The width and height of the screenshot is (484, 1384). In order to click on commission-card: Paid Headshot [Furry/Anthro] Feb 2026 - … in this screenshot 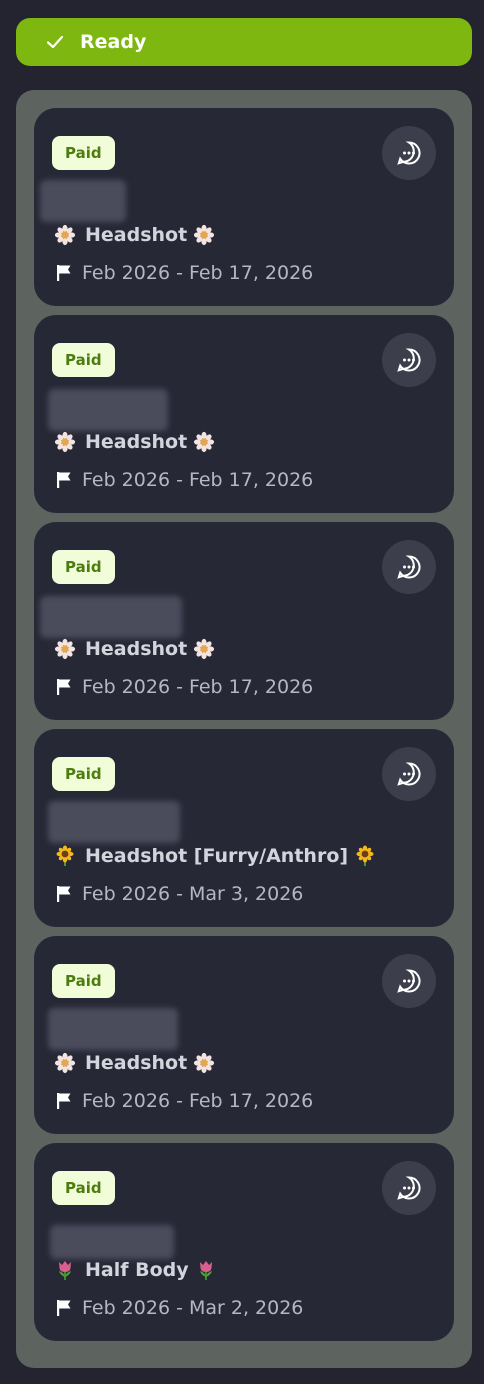, I will do `click(244, 828)`.